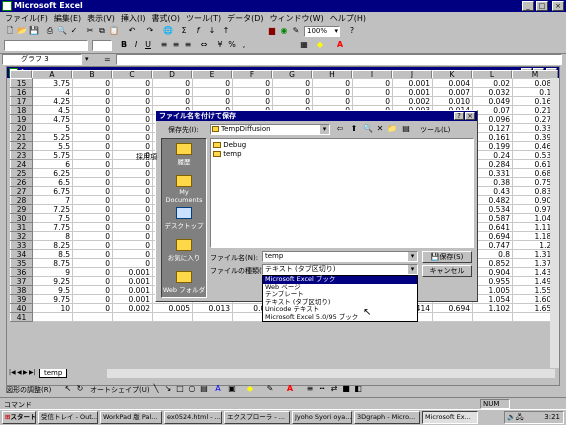 The image size is (566, 425). Describe the element at coordinates (52, 263) in the screenshot. I see `cell: 8.75` at that location.